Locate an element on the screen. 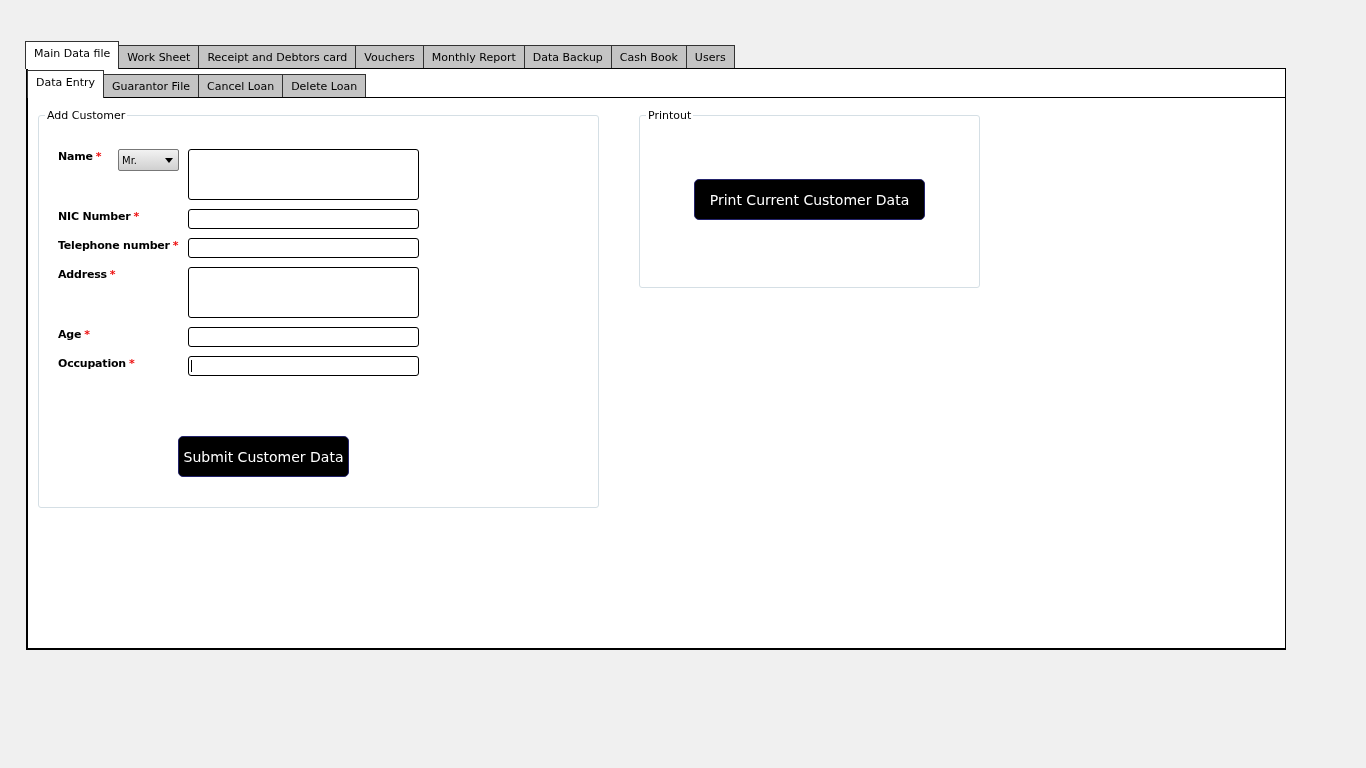  tab: Cancel Loan is located at coordinates (241, 85).